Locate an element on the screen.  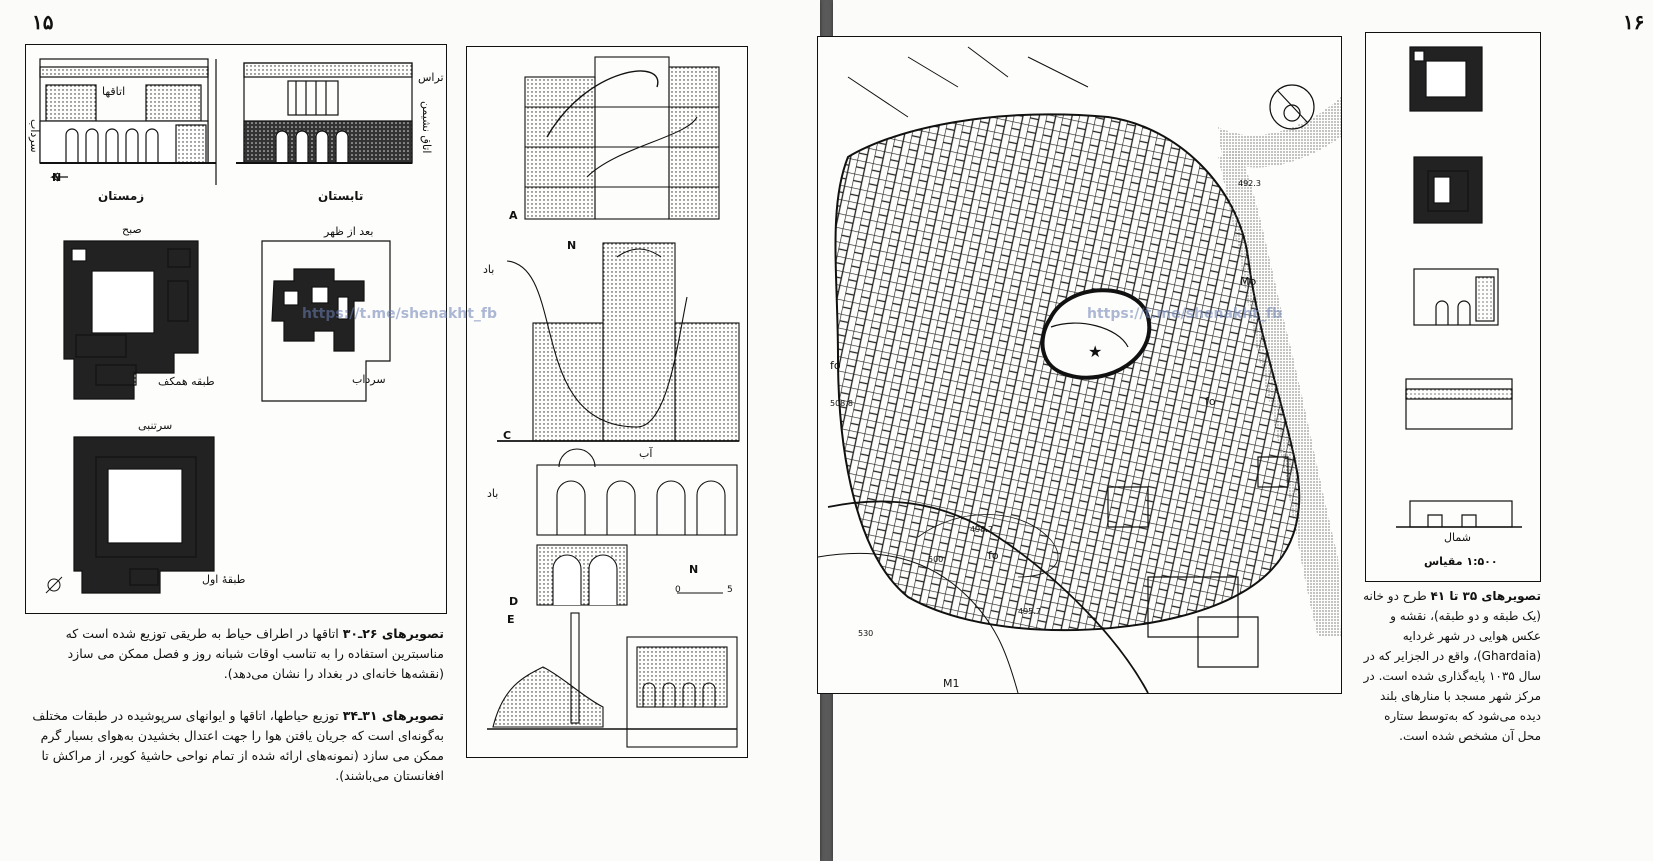
section-e is located at coordinates (612, 680).